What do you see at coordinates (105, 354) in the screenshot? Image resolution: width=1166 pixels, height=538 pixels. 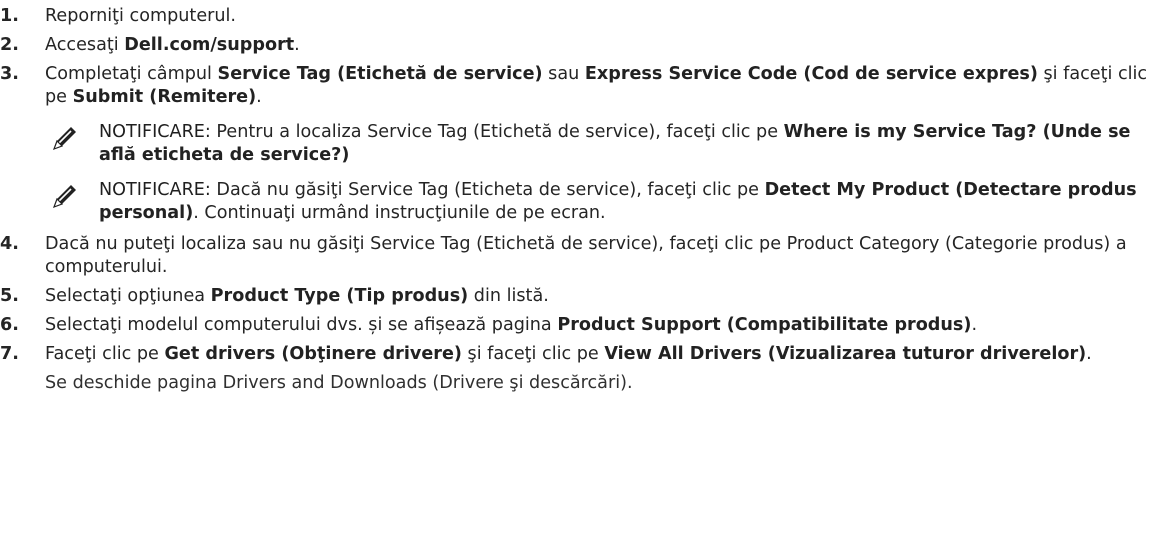 I see `text-run: Faceţi clic pe` at bounding box center [105, 354].